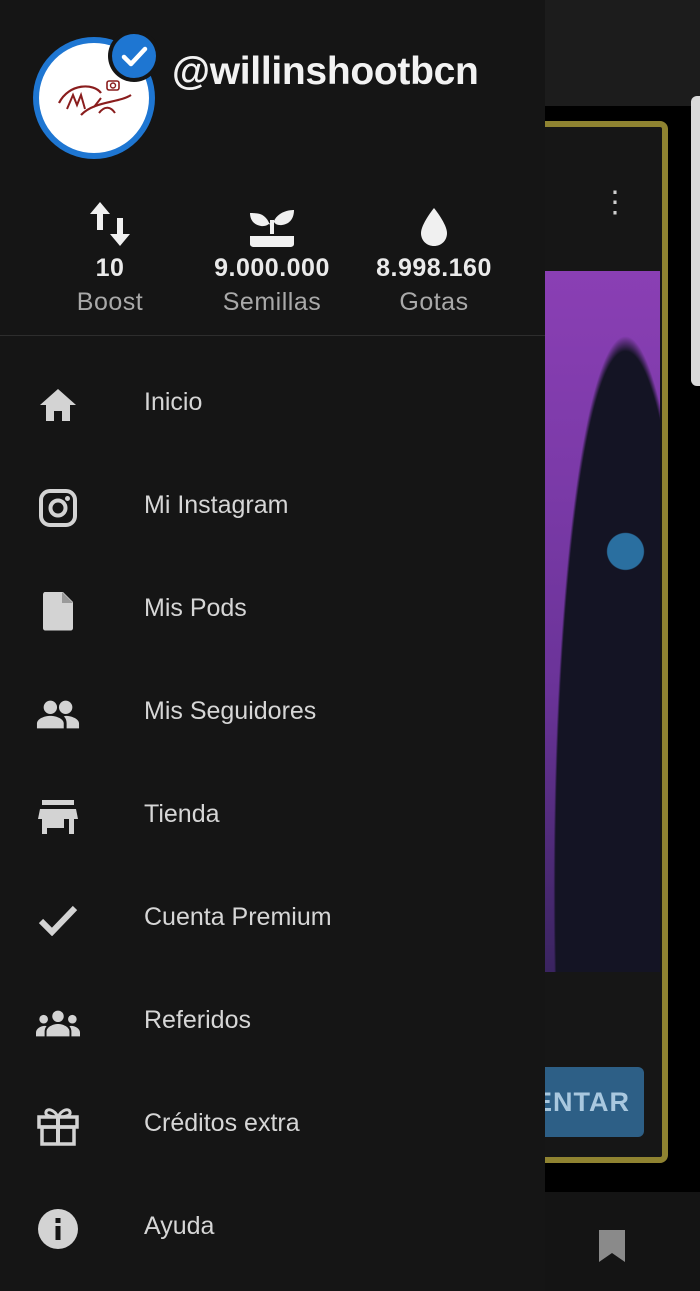 The width and height of the screenshot is (700, 1291). I want to click on instagram-icon, so click(58, 508).